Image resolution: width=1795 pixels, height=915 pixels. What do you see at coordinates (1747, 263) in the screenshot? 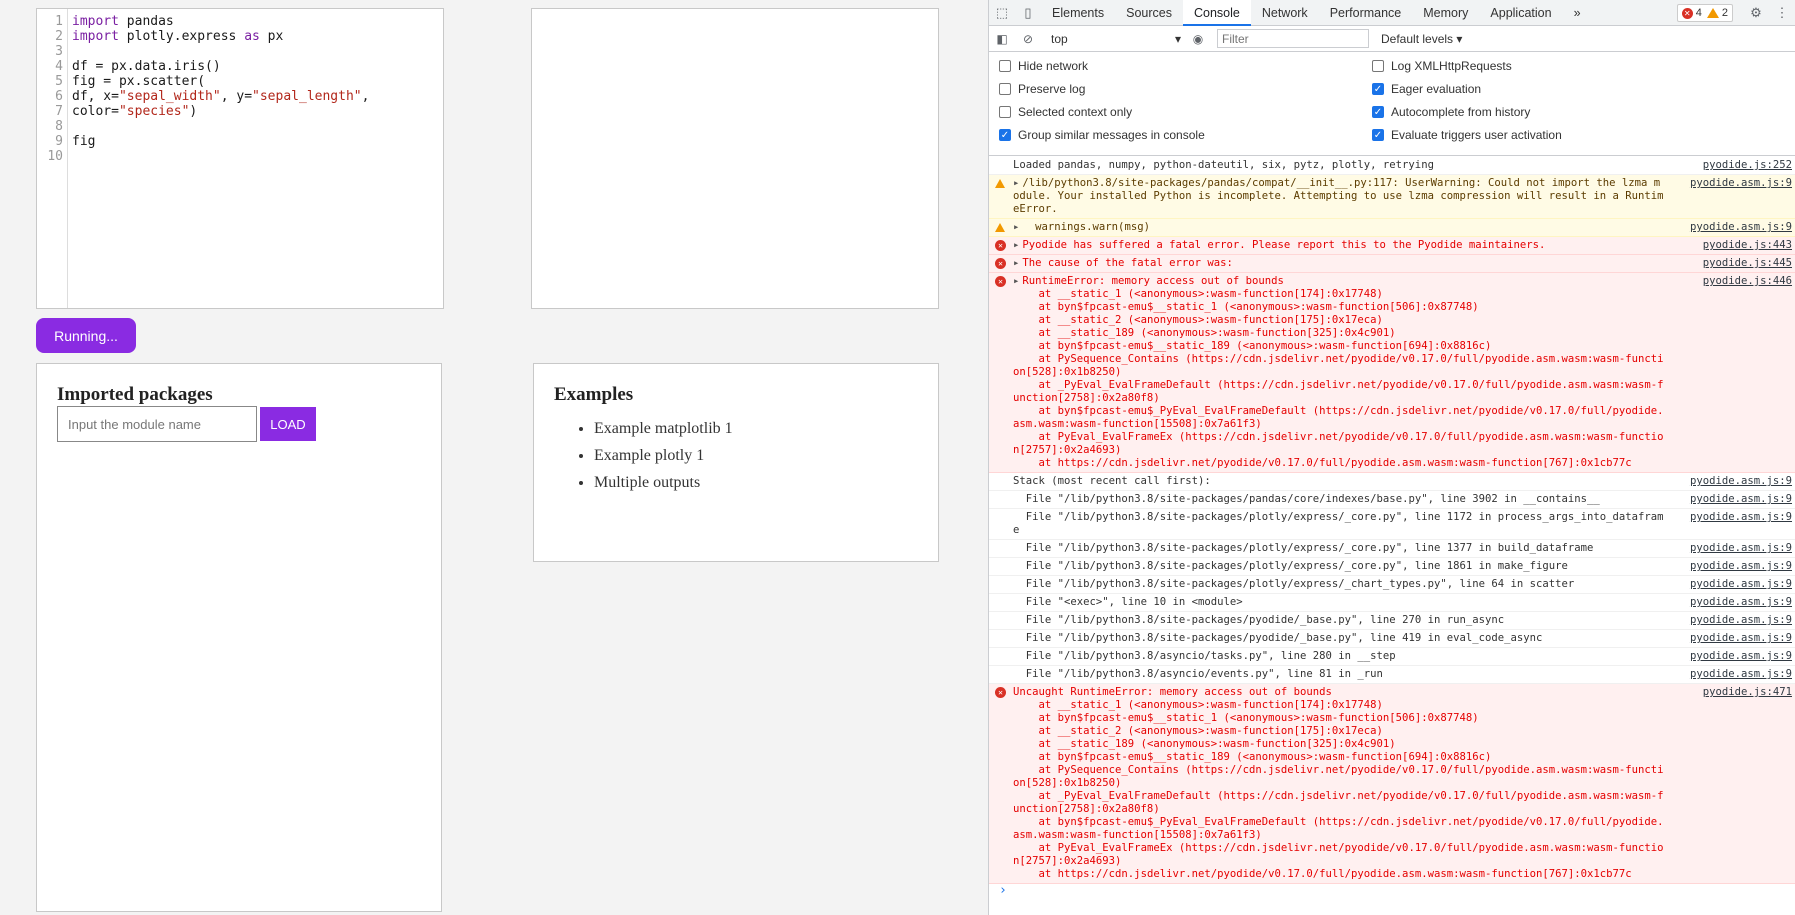
I see `source-link: pyodide.js:445` at bounding box center [1747, 263].